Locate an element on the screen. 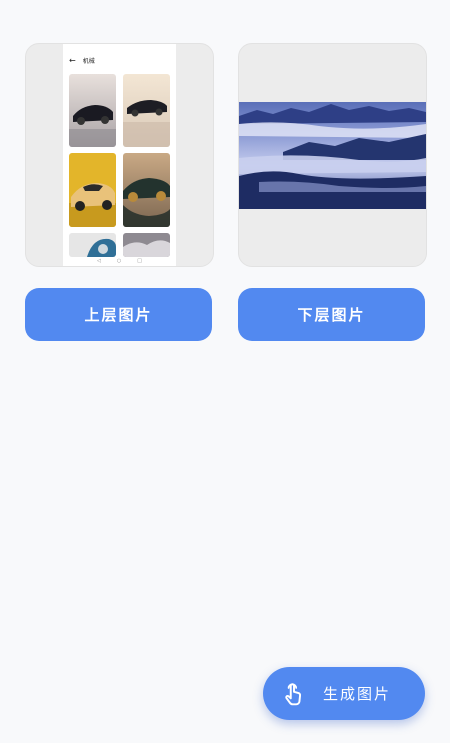  generate-image-fab: 生成图片 is located at coordinates (344, 693).